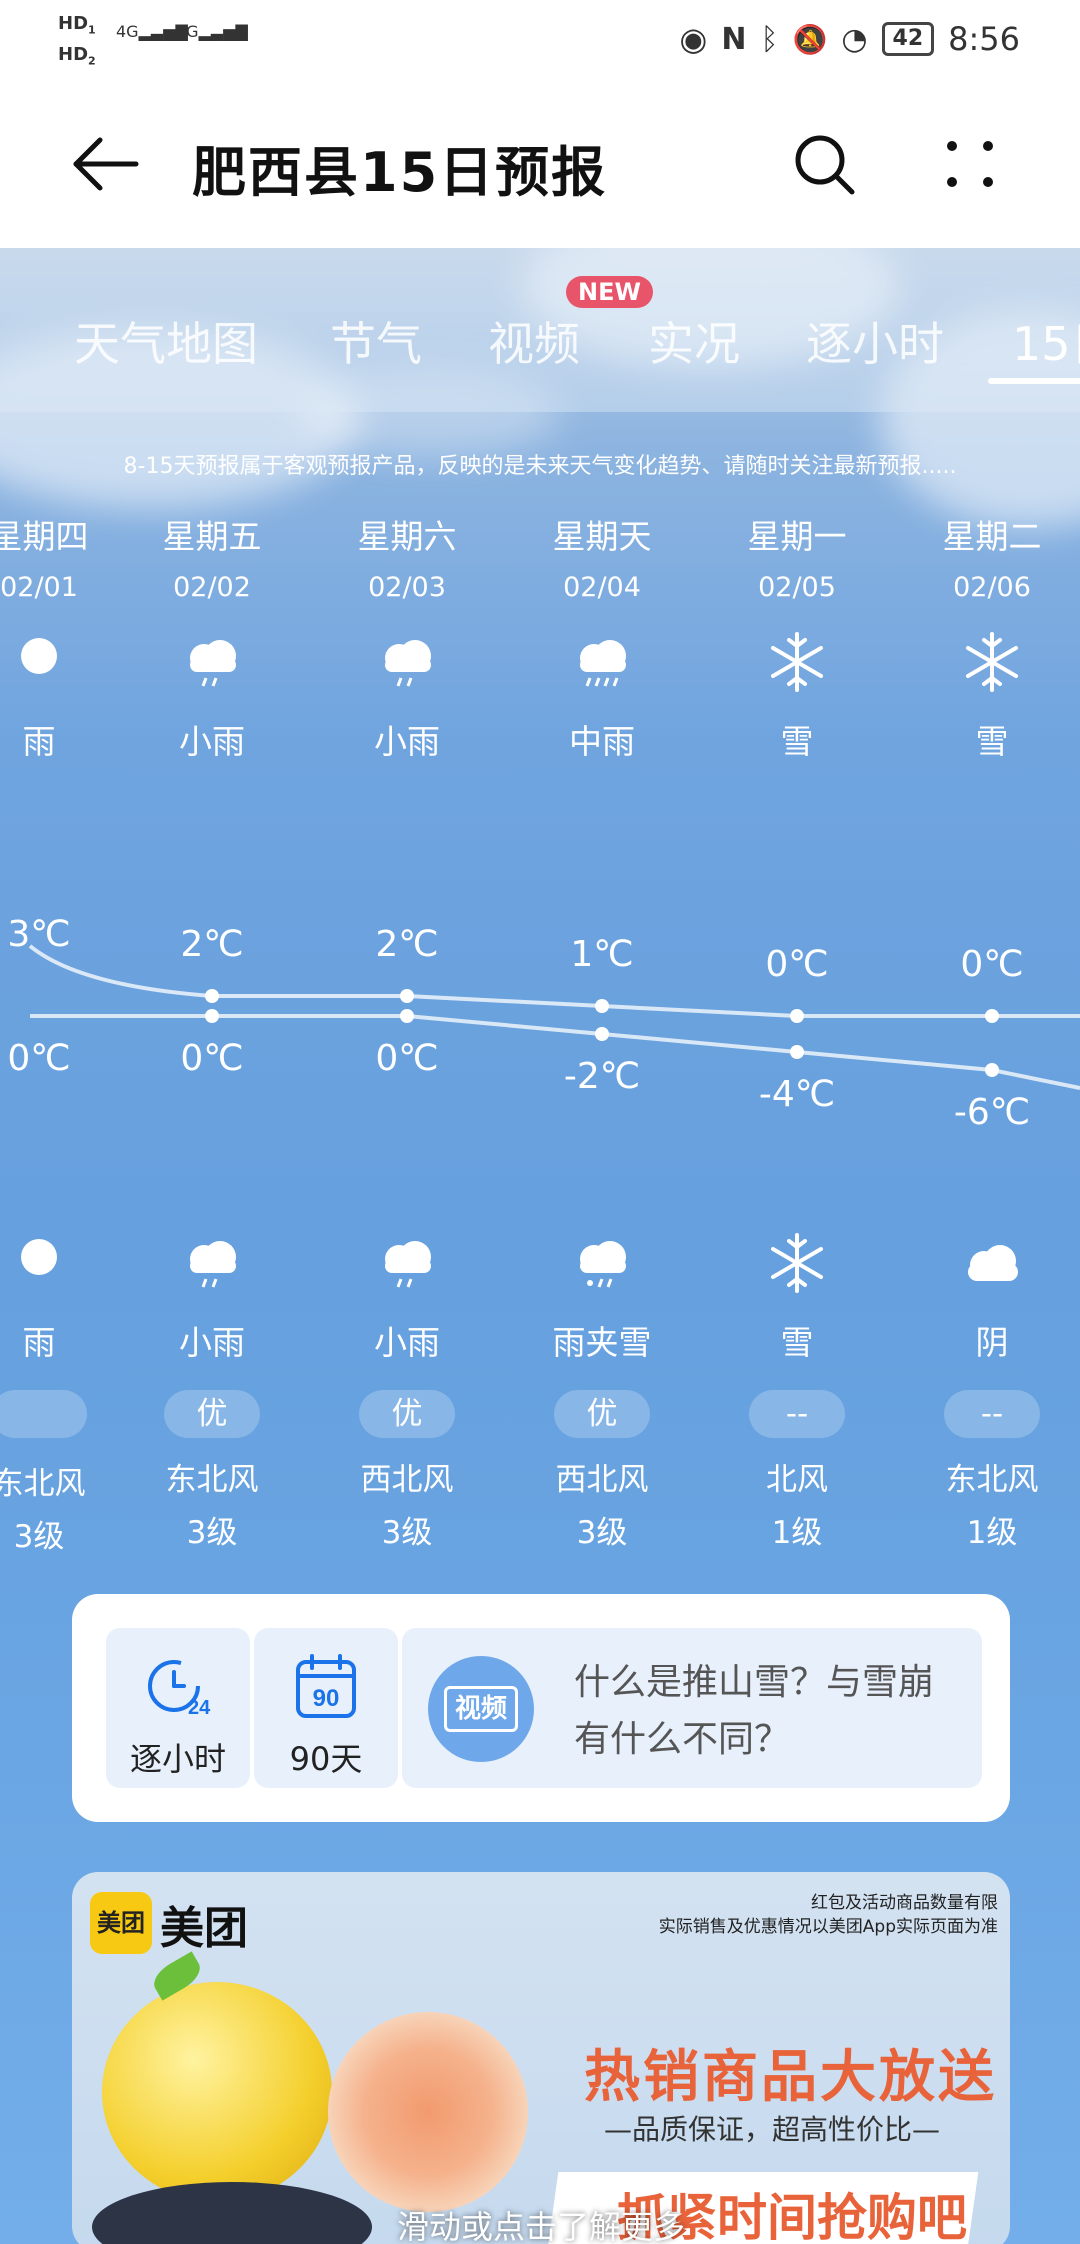 The height and width of the screenshot is (2244, 1080). Describe the element at coordinates (754, 1711) in the screenshot. I see `video-title: 什么是推山雪？与雪崩有什么不同？` at that location.